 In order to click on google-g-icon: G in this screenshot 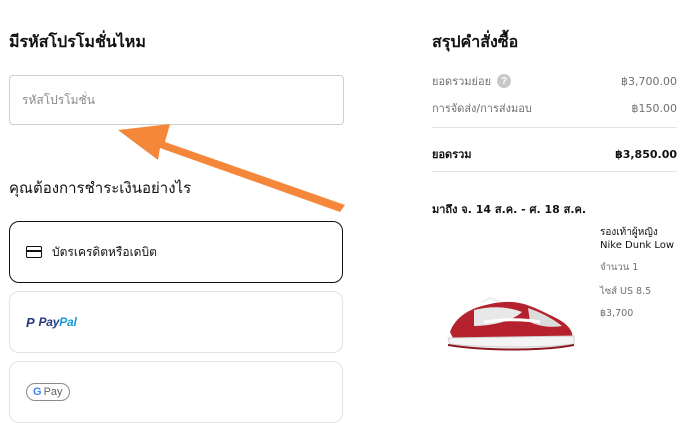, I will do `click(37, 392)`.